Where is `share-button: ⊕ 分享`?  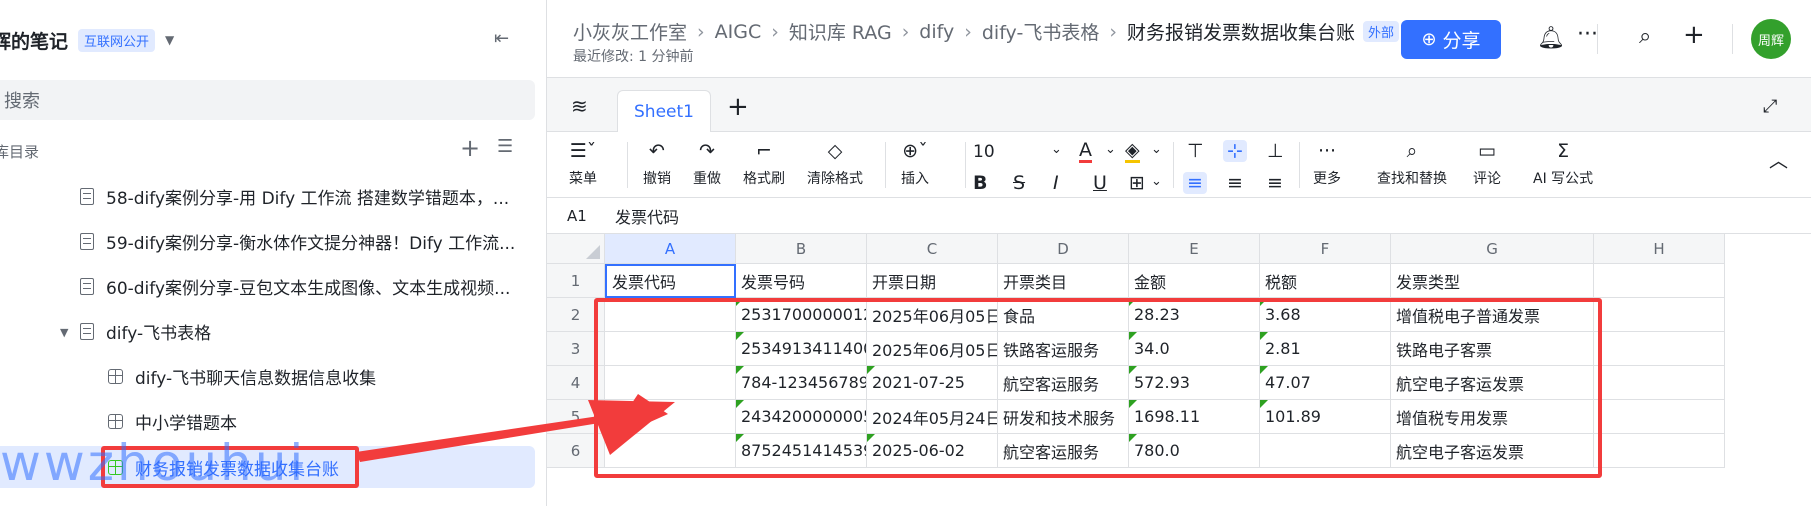 share-button: ⊕ 分享 is located at coordinates (1451, 39).